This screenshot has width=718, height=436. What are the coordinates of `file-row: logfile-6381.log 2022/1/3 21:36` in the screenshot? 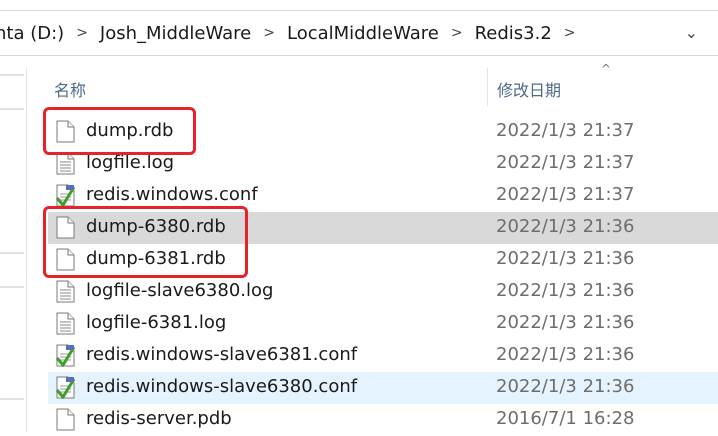 It's located at (383, 324).